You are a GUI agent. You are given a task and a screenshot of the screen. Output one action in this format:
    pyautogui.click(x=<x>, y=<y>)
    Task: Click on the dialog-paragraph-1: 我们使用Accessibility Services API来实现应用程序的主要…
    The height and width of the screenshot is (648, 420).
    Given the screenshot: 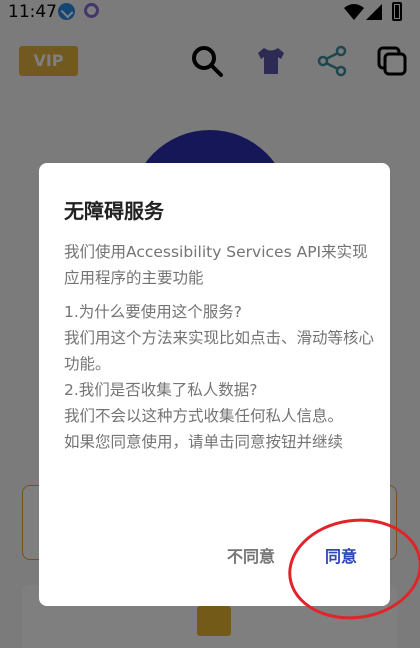 What is the action you would take?
    pyautogui.click(x=216, y=265)
    